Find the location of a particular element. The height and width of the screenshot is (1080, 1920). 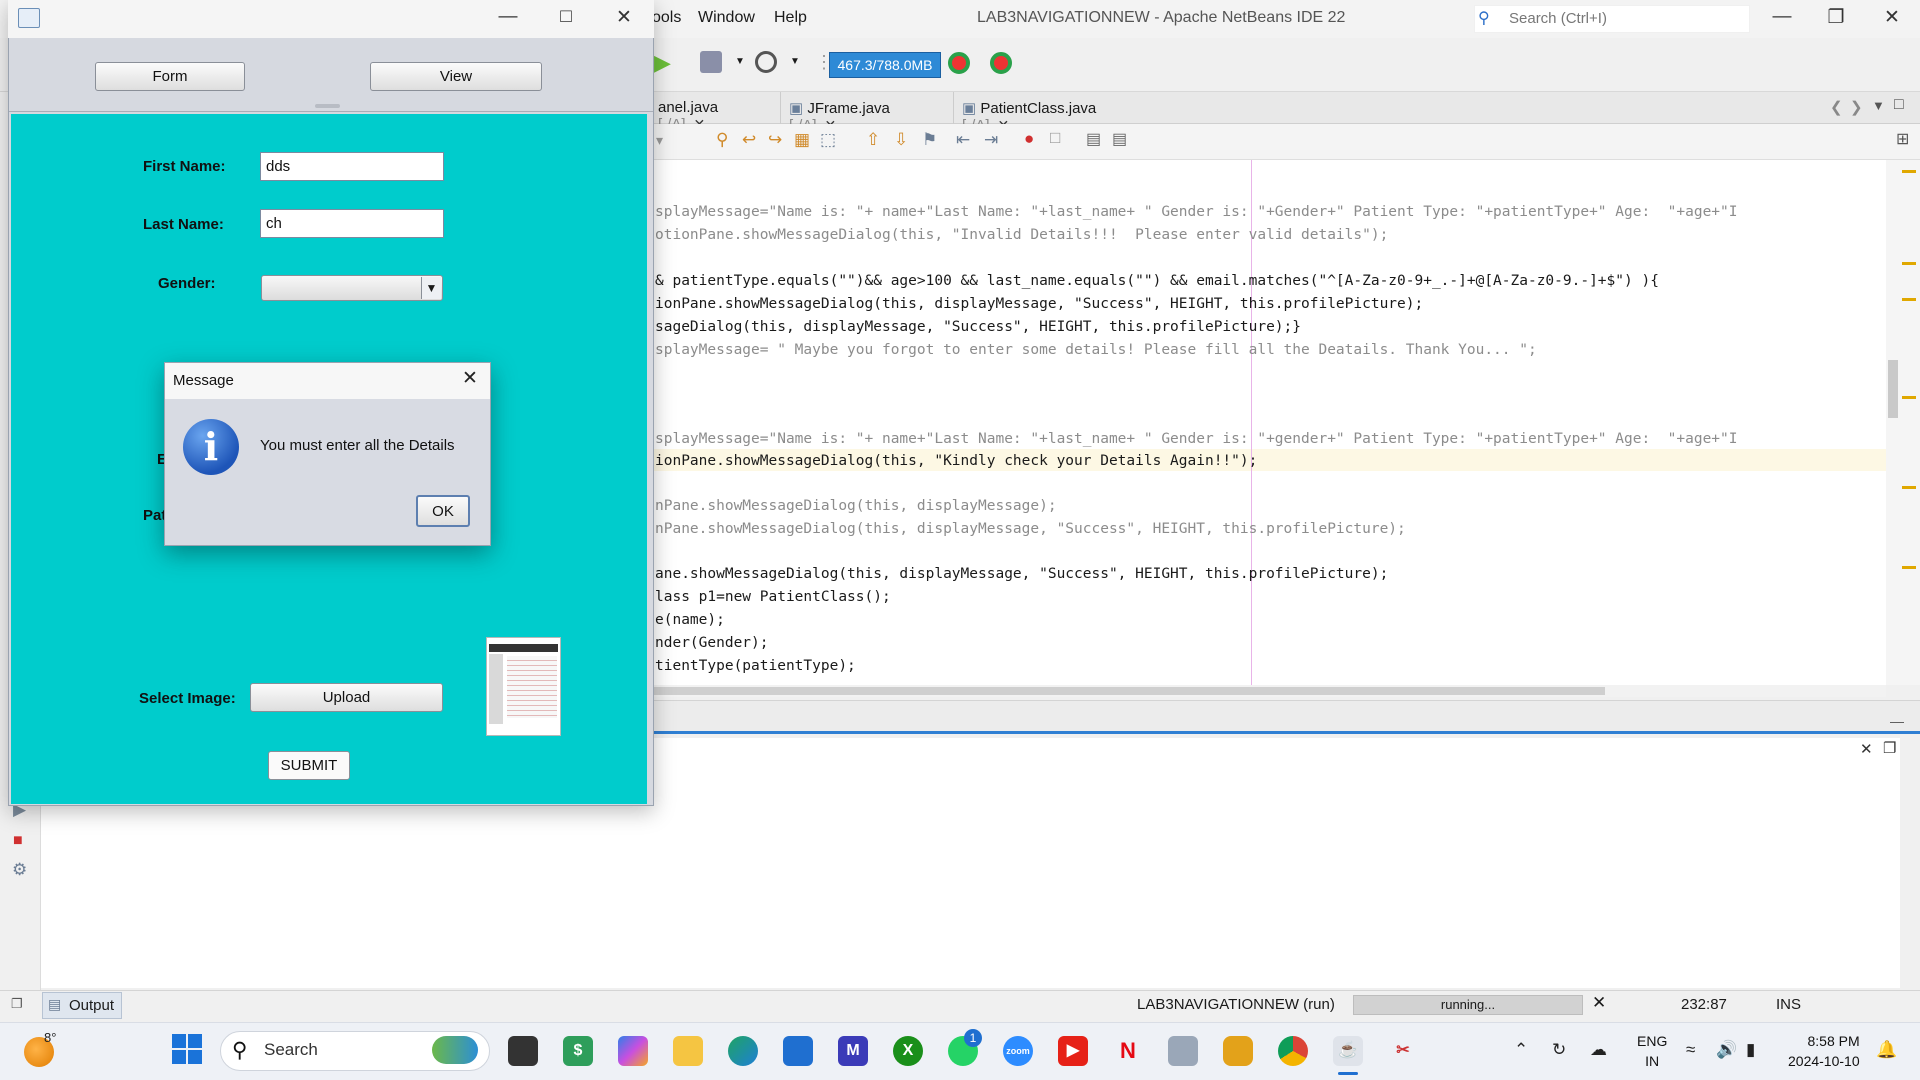

snipping-tool-icon: ✂ is located at coordinates (1403, 1051).